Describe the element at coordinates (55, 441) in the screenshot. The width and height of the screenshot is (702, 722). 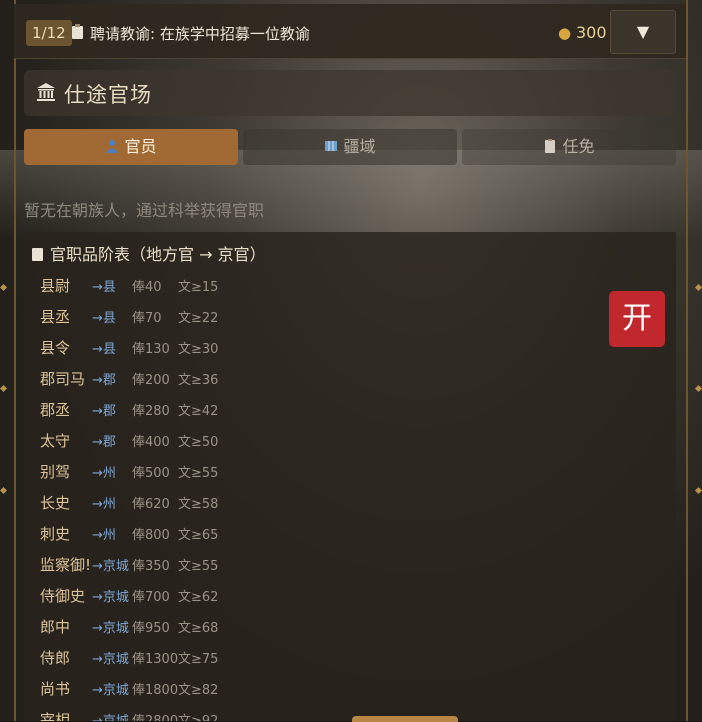
I see `rank-name: 太守` at that location.